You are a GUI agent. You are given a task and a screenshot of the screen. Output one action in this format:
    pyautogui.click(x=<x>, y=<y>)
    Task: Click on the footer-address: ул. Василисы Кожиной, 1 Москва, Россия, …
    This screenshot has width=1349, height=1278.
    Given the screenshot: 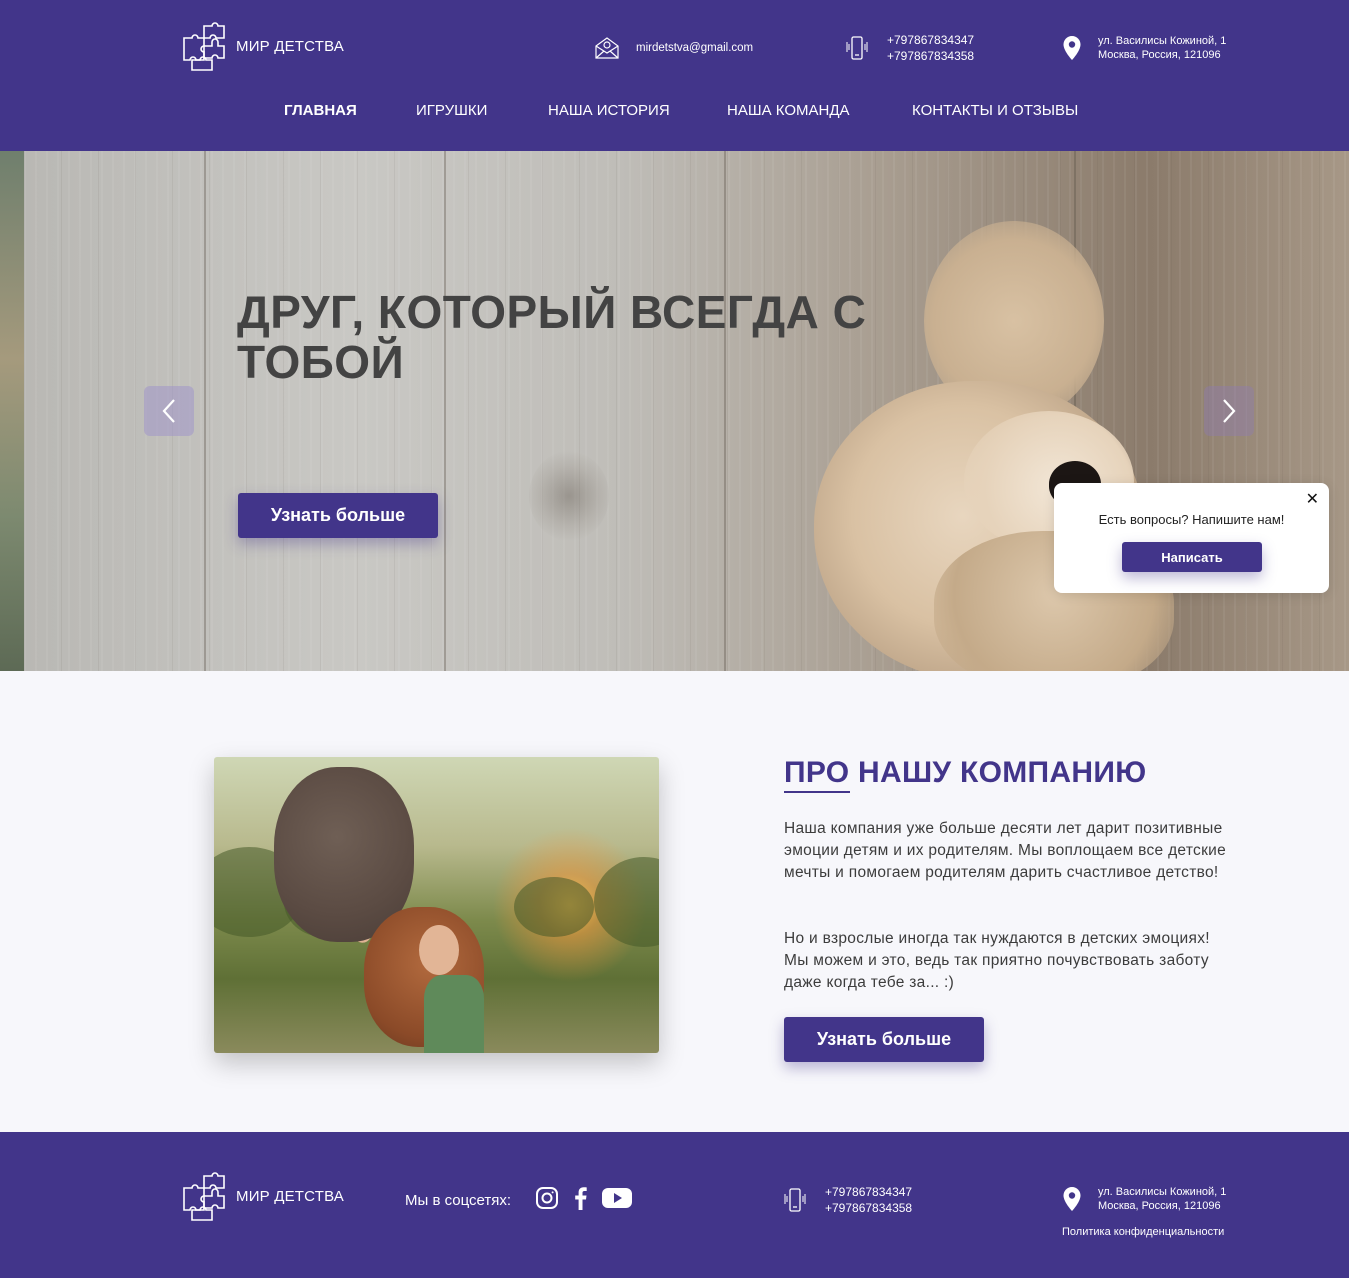 What is the action you would take?
    pyautogui.click(x=1144, y=1199)
    